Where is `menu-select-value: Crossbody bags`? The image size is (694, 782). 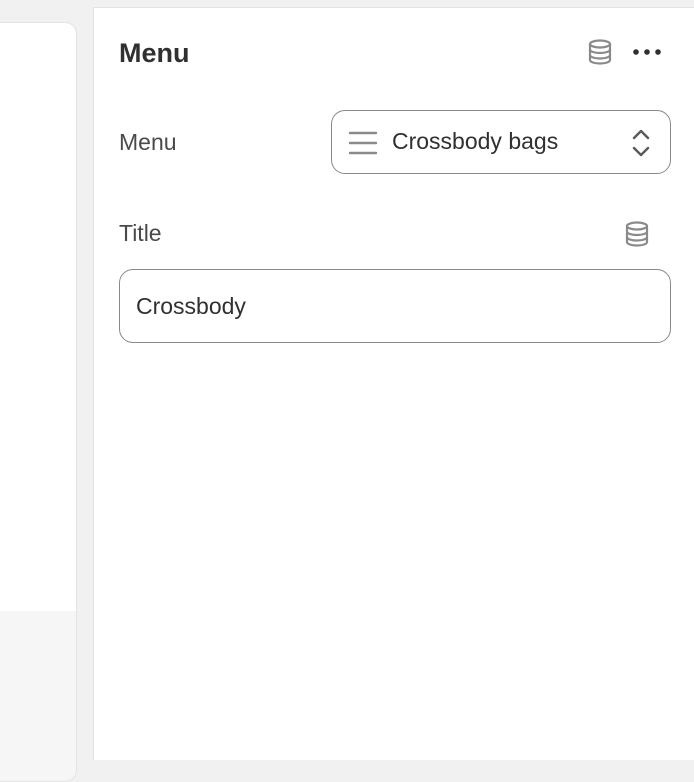
menu-select-value: Crossbody bags is located at coordinates (475, 141).